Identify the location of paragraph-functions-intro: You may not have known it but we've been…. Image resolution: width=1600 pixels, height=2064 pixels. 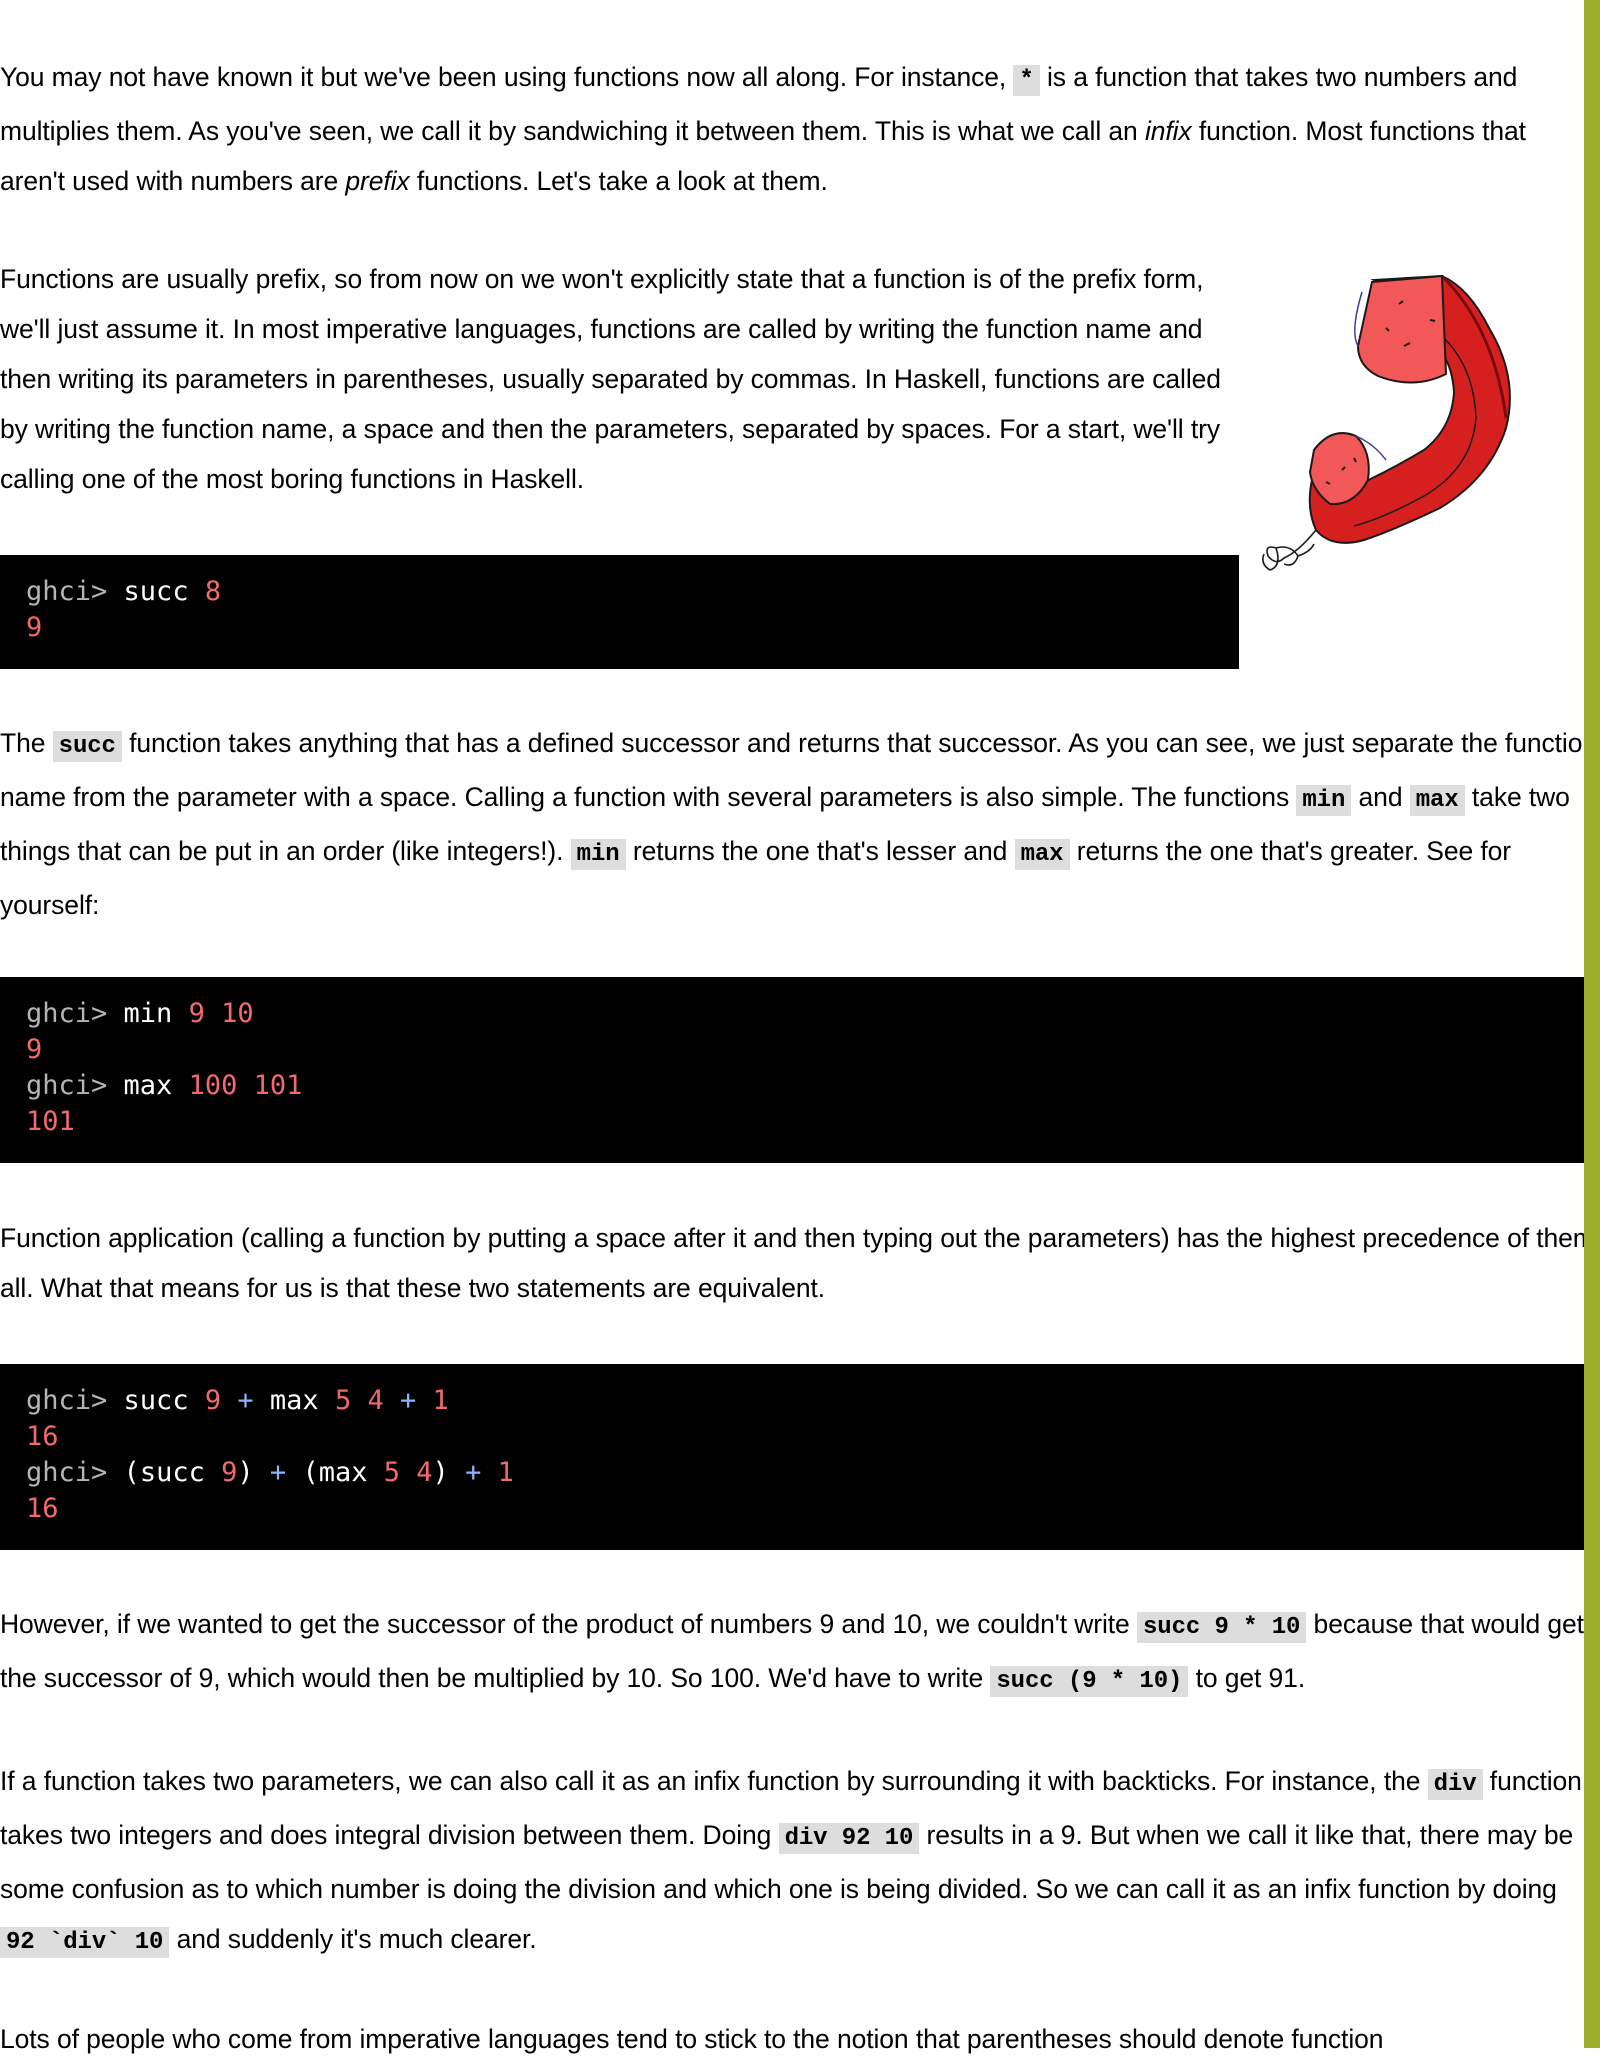
(763, 129).